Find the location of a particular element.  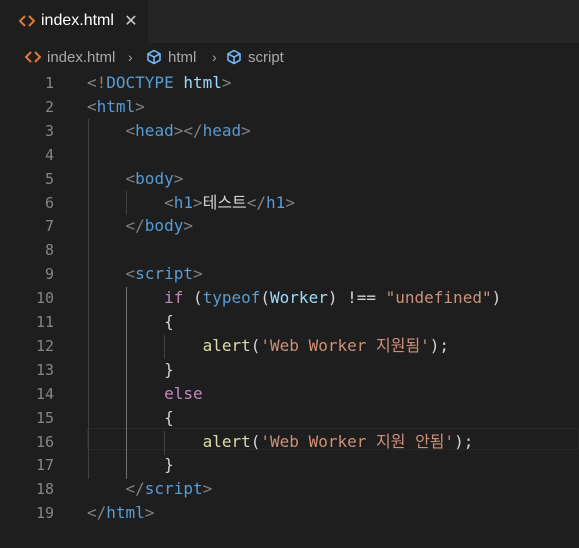

code-line: </script> is located at coordinates (150, 489).